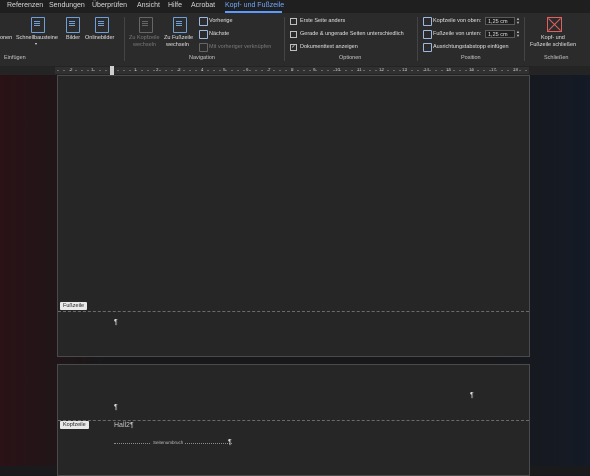  Describe the element at coordinates (74, 306) in the screenshot. I see `footer-tag: Fußzeile` at that location.